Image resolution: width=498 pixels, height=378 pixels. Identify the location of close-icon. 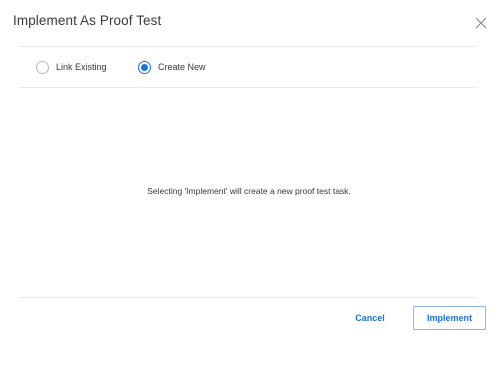
(481, 23).